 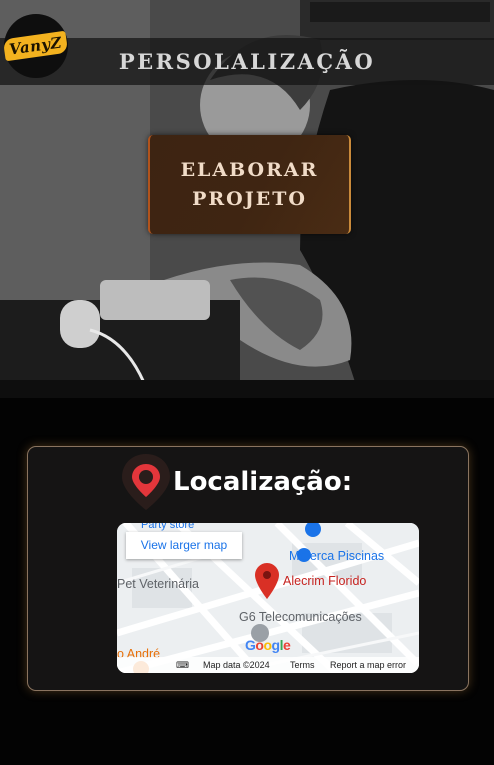 I want to click on keyboard-icon: ⌨, so click(x=182, y=665).